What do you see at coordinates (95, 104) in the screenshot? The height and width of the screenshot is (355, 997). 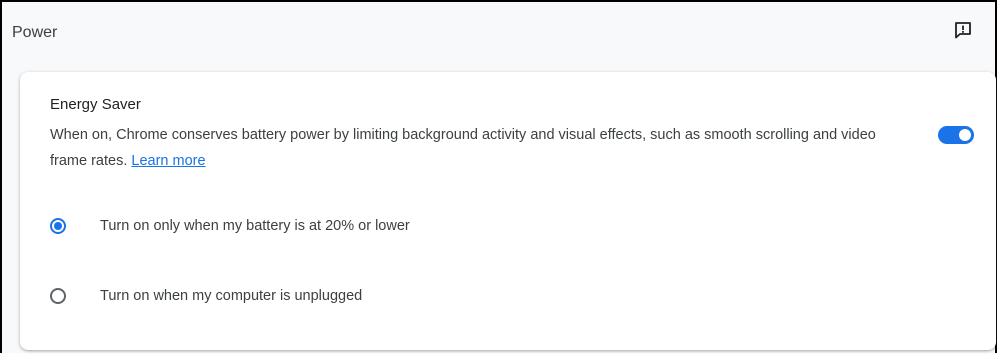 I see `energy-saver-title: Energy Saver` at bounding box center [95, 104].